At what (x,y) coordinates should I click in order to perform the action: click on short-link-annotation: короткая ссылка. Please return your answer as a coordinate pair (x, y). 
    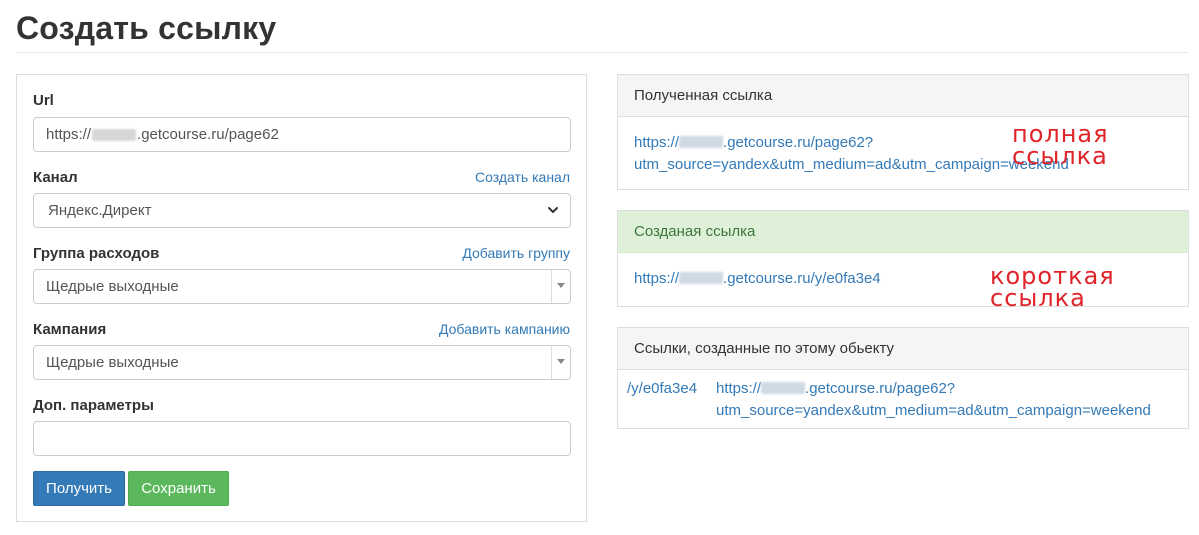
    Looking at the image, I should click on (1052, 287).